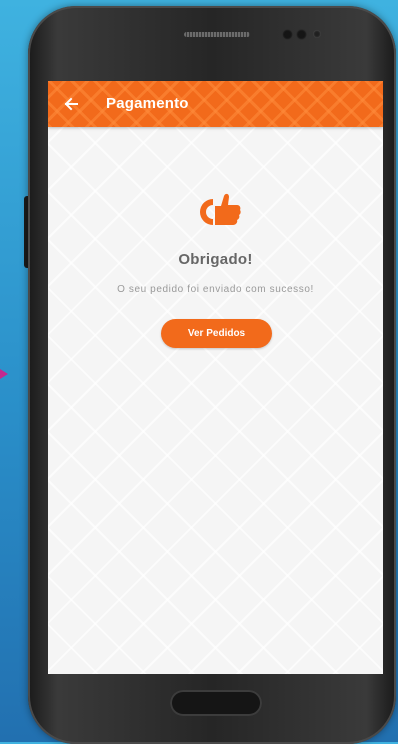 The height and width of the screenshot is (744, 398). Describe the element at coordinates (216, 333) in the screenshot. I see `view-orders-button: Ver Pedidos` at that location.